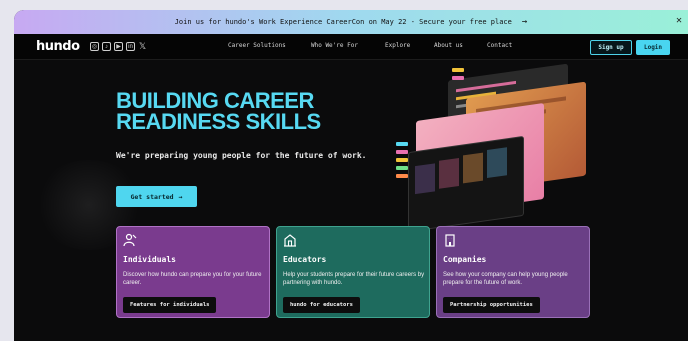 This screenshot has width=688, height=341. I want to click on tiktok-icon: ♪, so click(106, 46).